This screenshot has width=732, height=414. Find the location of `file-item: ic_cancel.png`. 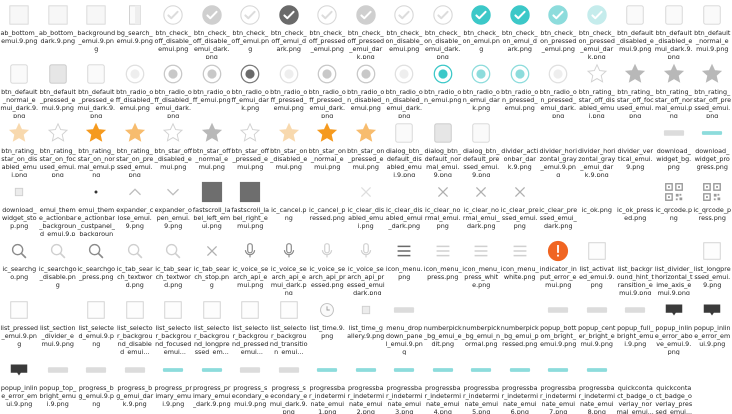

file-item: ic_cancel.png is located at coordinates (289, 206).